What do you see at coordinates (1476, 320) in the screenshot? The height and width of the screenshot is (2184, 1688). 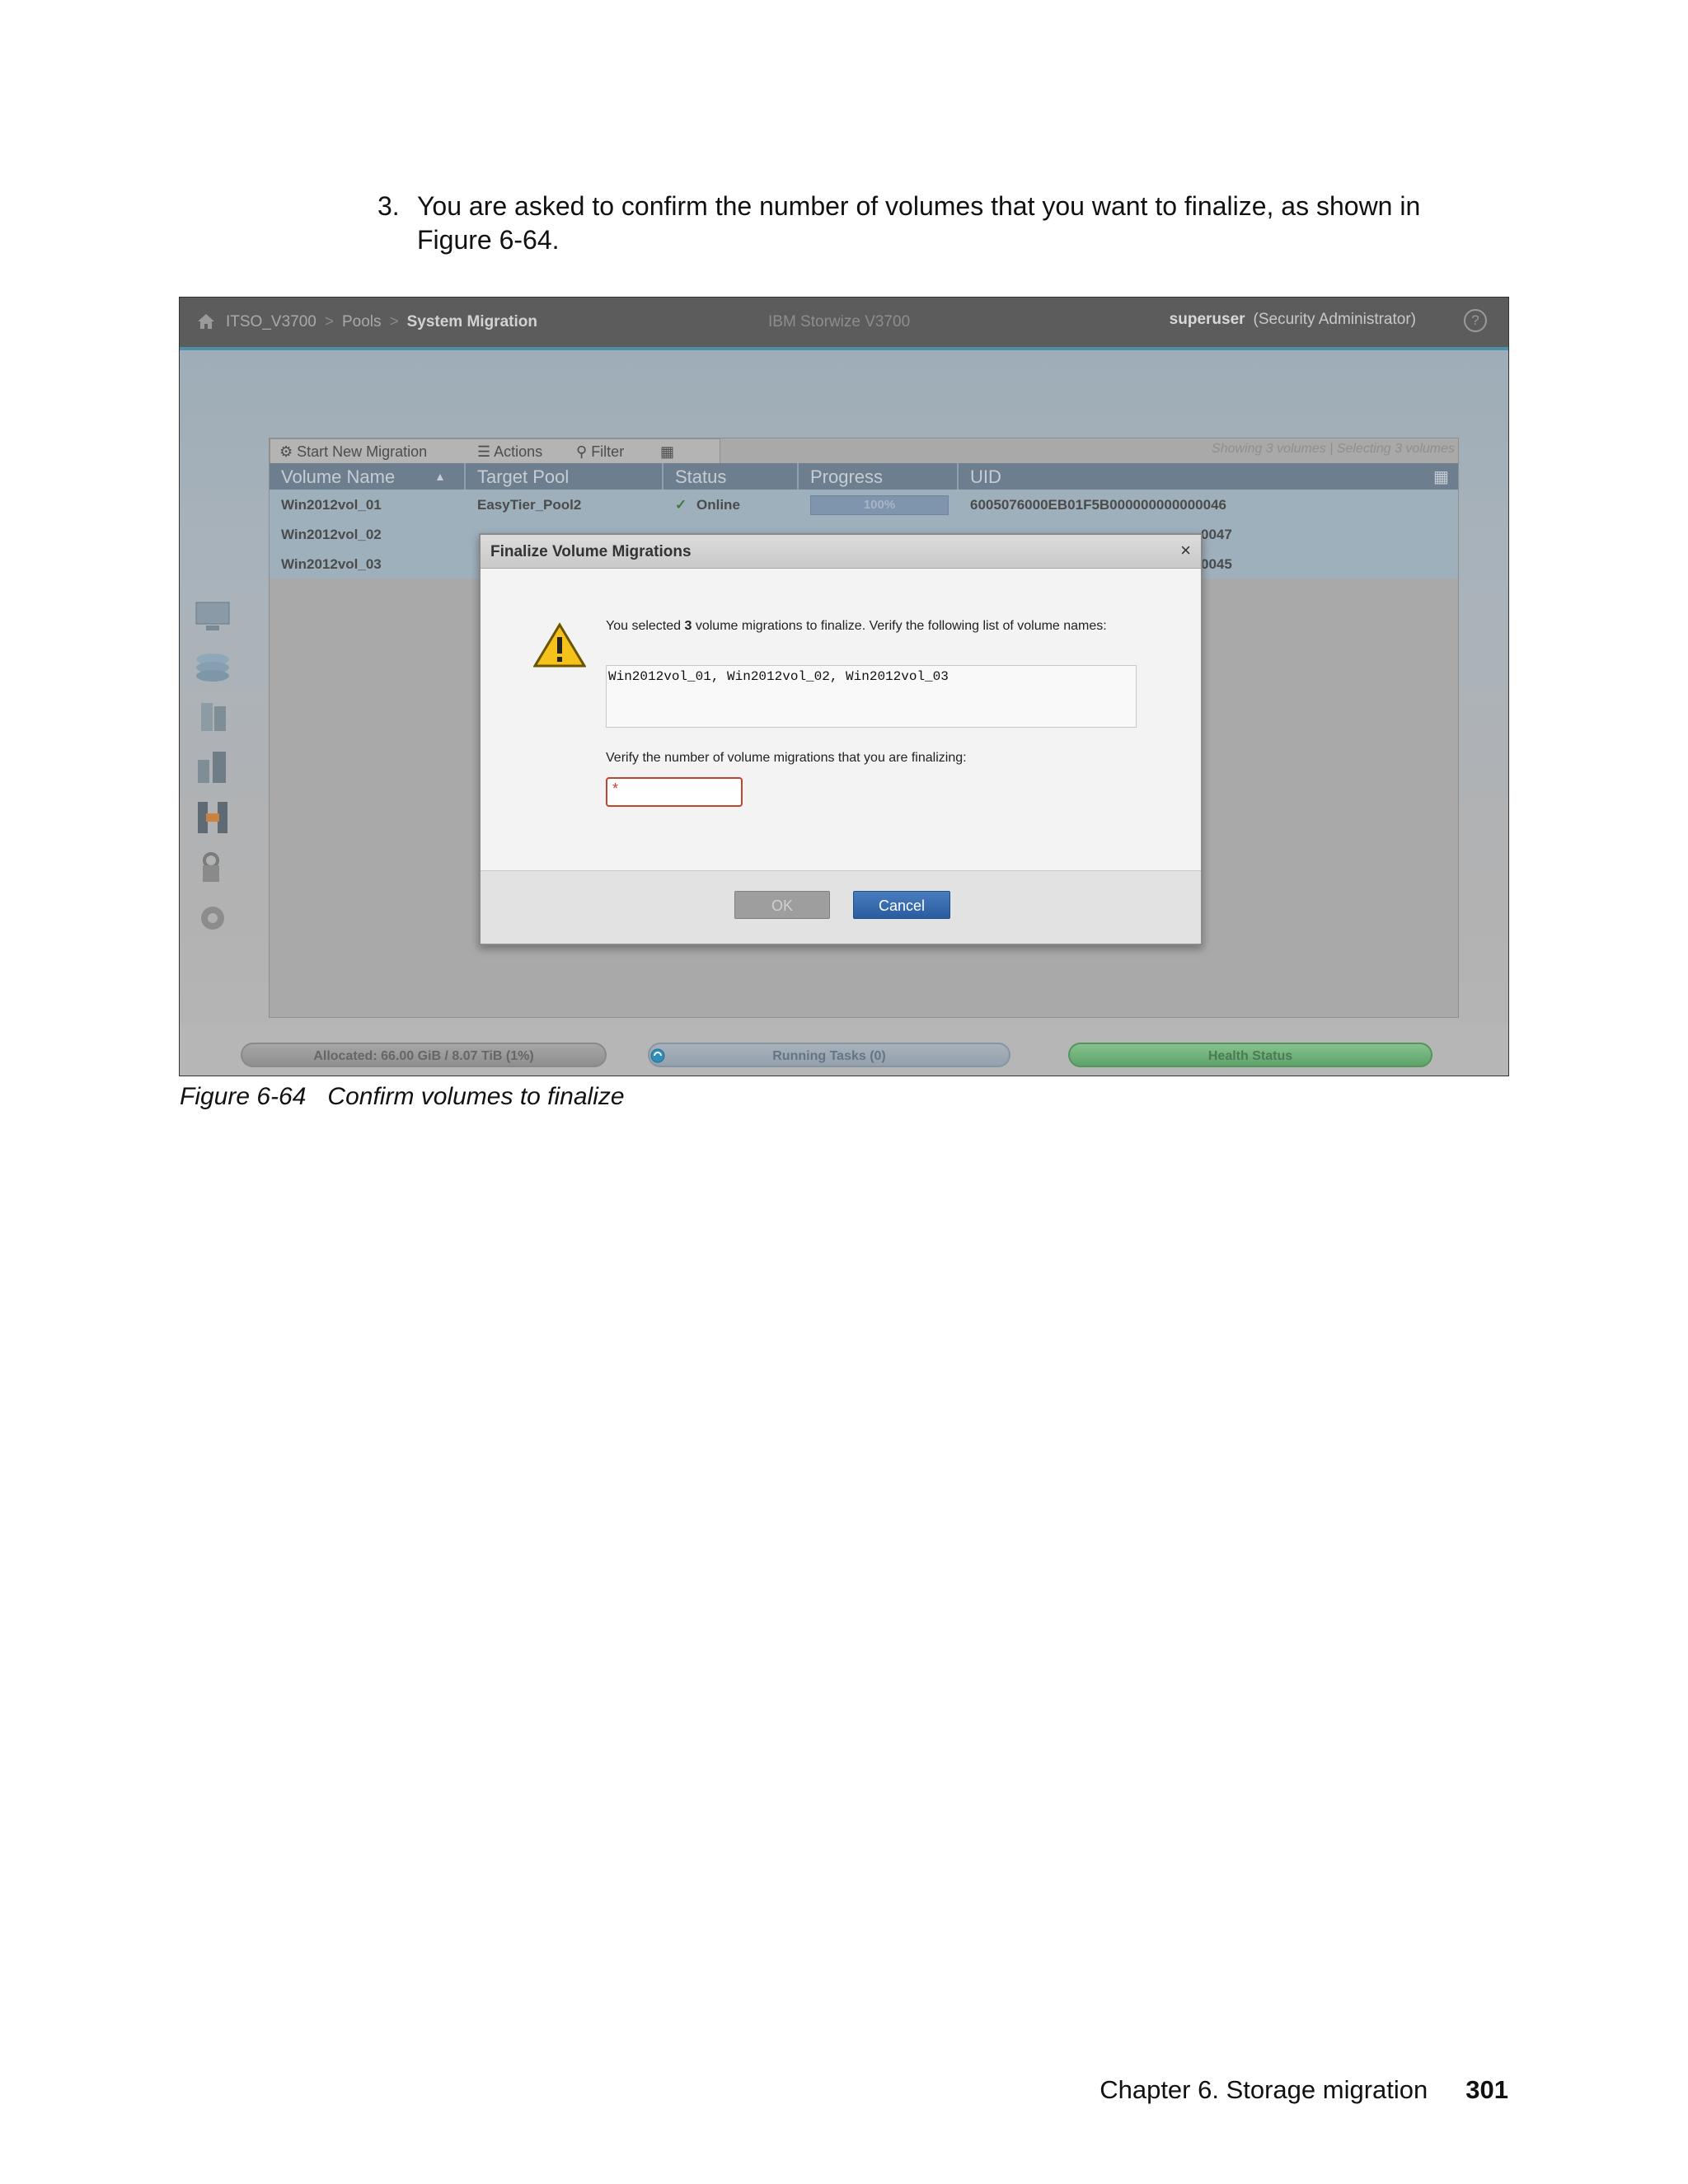 I see `help-icon: ?` at bounding box center [1476, 320].